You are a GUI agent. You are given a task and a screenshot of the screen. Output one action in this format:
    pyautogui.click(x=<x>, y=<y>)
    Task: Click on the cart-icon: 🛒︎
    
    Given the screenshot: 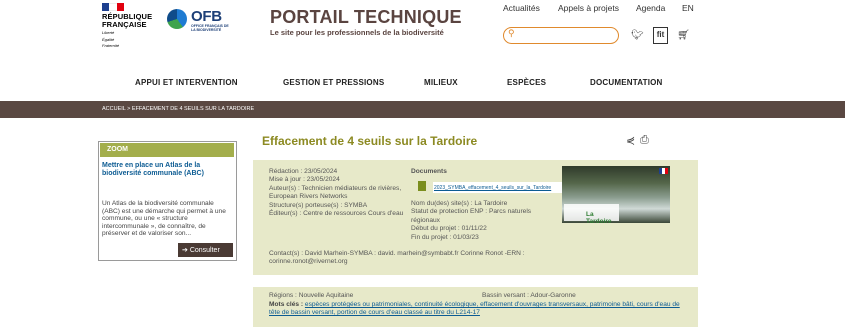 What is the action you would take?
    pyautogui.click(x=683, y=35)
    